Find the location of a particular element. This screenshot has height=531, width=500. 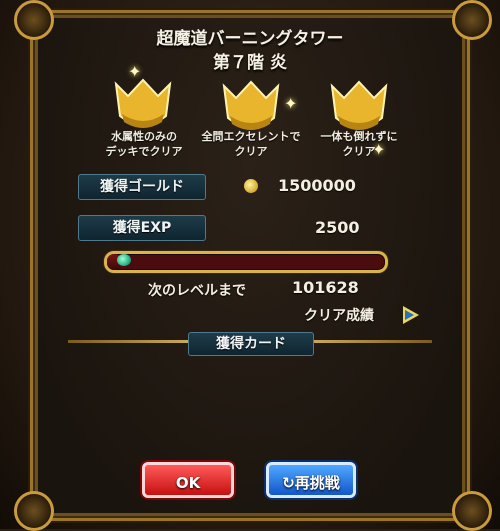

gold-value: 1500000 is located at coordinates (317, 185).